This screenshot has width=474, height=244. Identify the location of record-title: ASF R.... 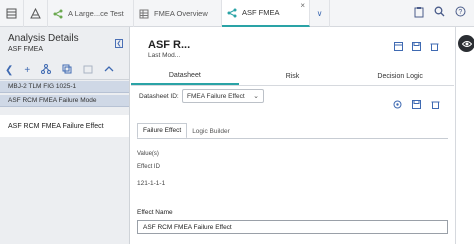
(169, 45).